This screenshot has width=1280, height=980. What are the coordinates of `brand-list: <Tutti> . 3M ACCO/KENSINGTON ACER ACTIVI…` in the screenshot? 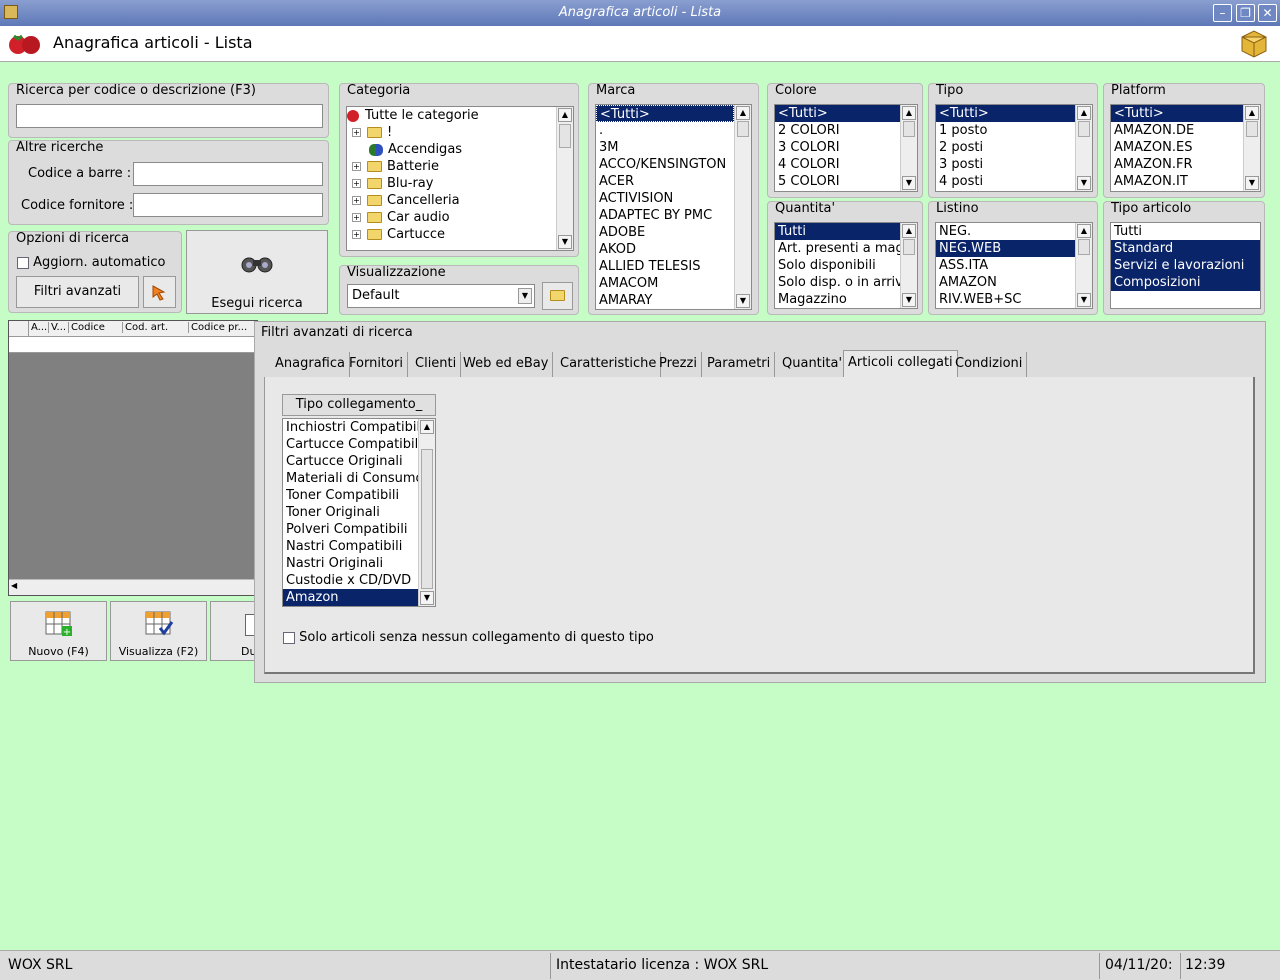 It's located at (673, 207).